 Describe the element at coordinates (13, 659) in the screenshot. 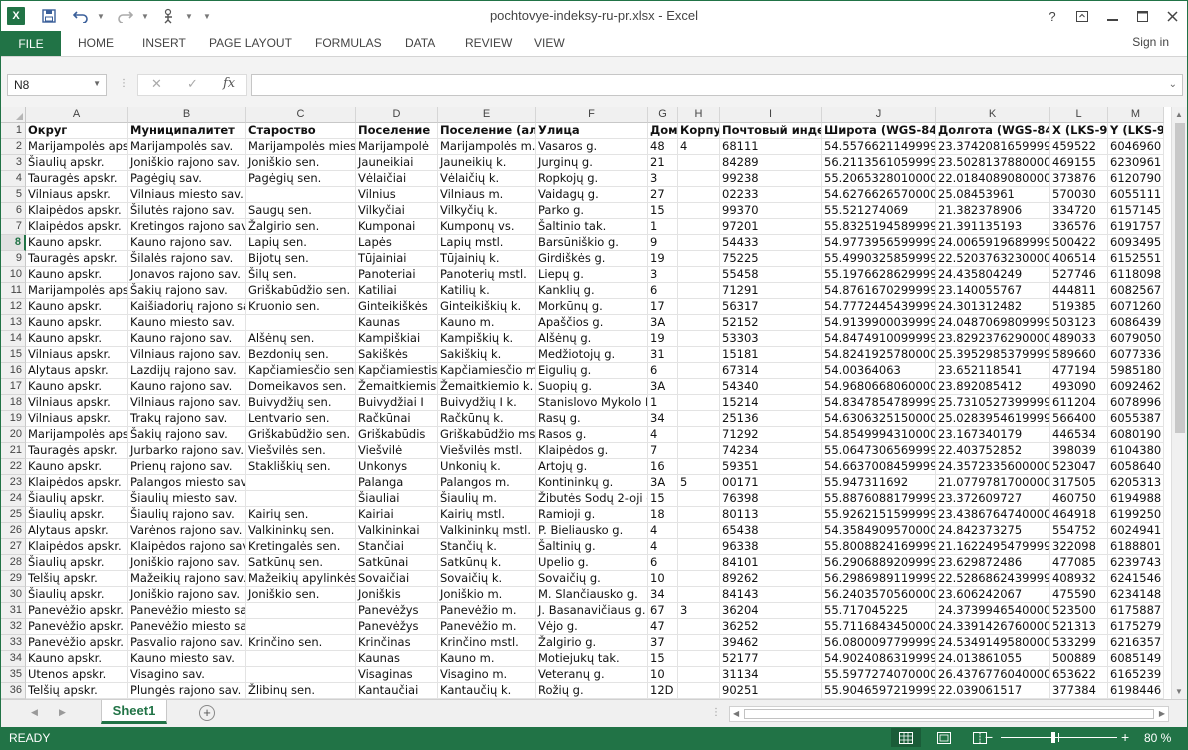

I see `row-header-34: 34` at that location.